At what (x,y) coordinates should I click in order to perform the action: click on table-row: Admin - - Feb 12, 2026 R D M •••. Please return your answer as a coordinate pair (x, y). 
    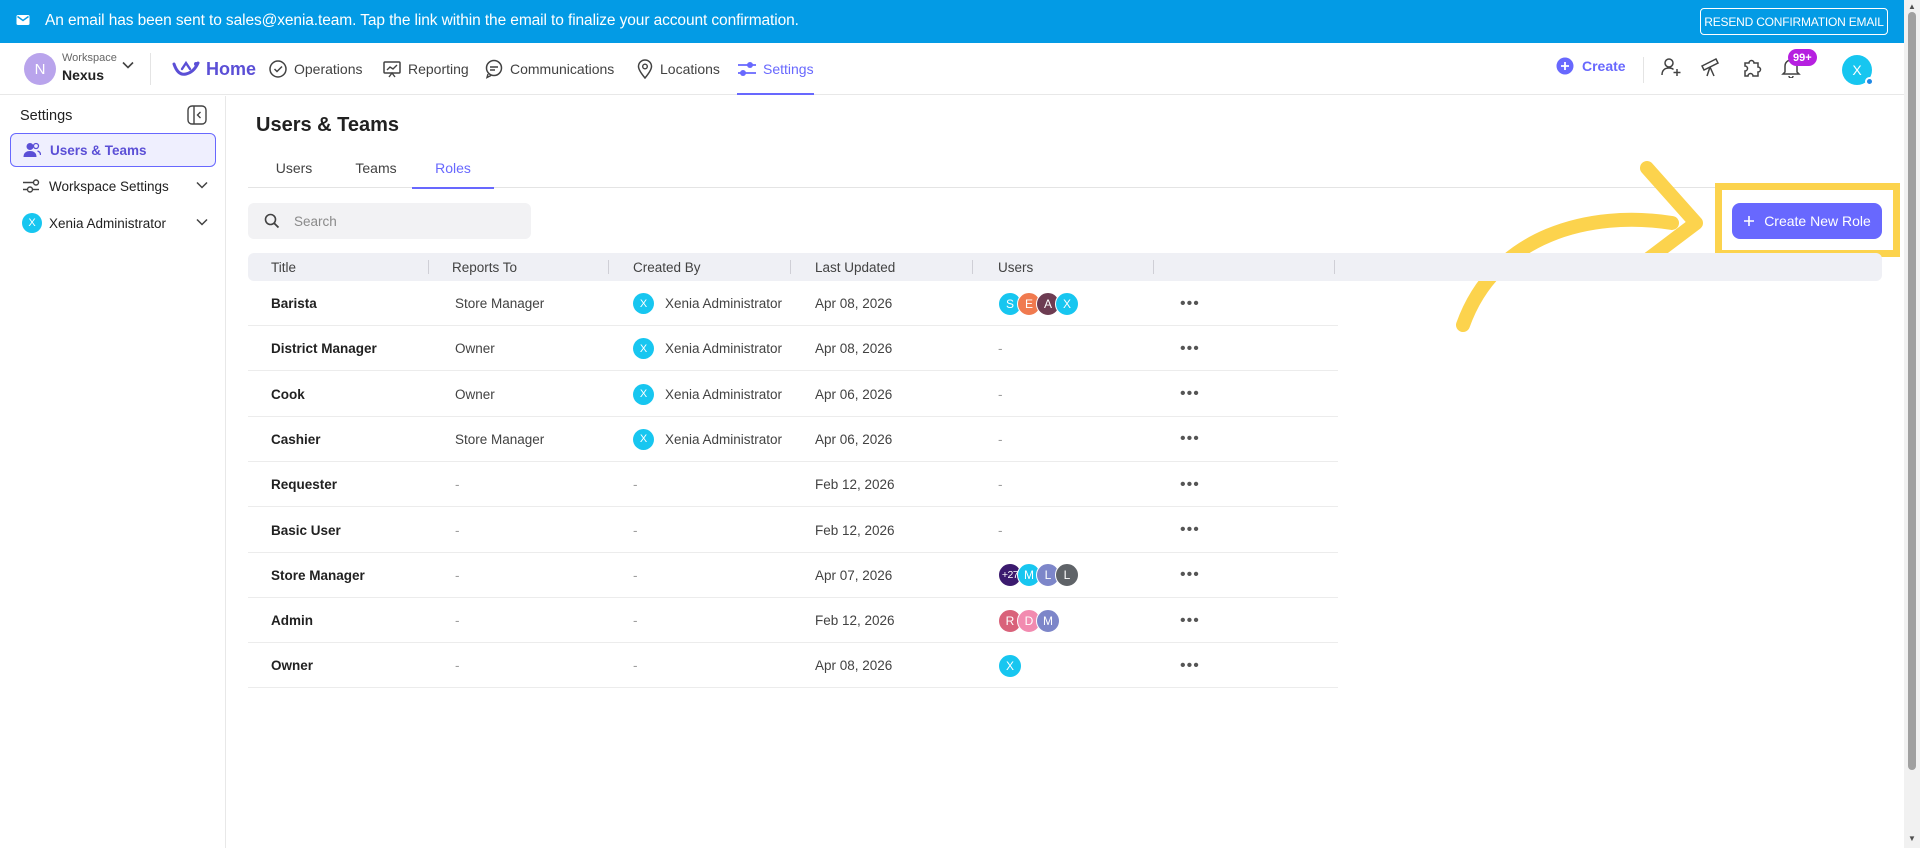
    Looking at the image, I should click on (793, 621).